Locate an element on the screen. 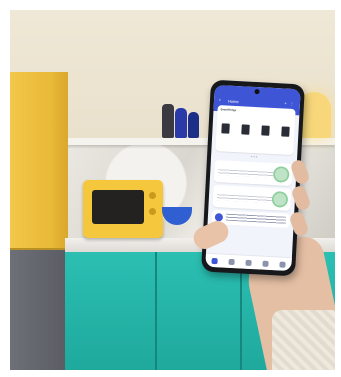 The image size is (341, 377). cabinet-seam is located at coordinates (156, 311).